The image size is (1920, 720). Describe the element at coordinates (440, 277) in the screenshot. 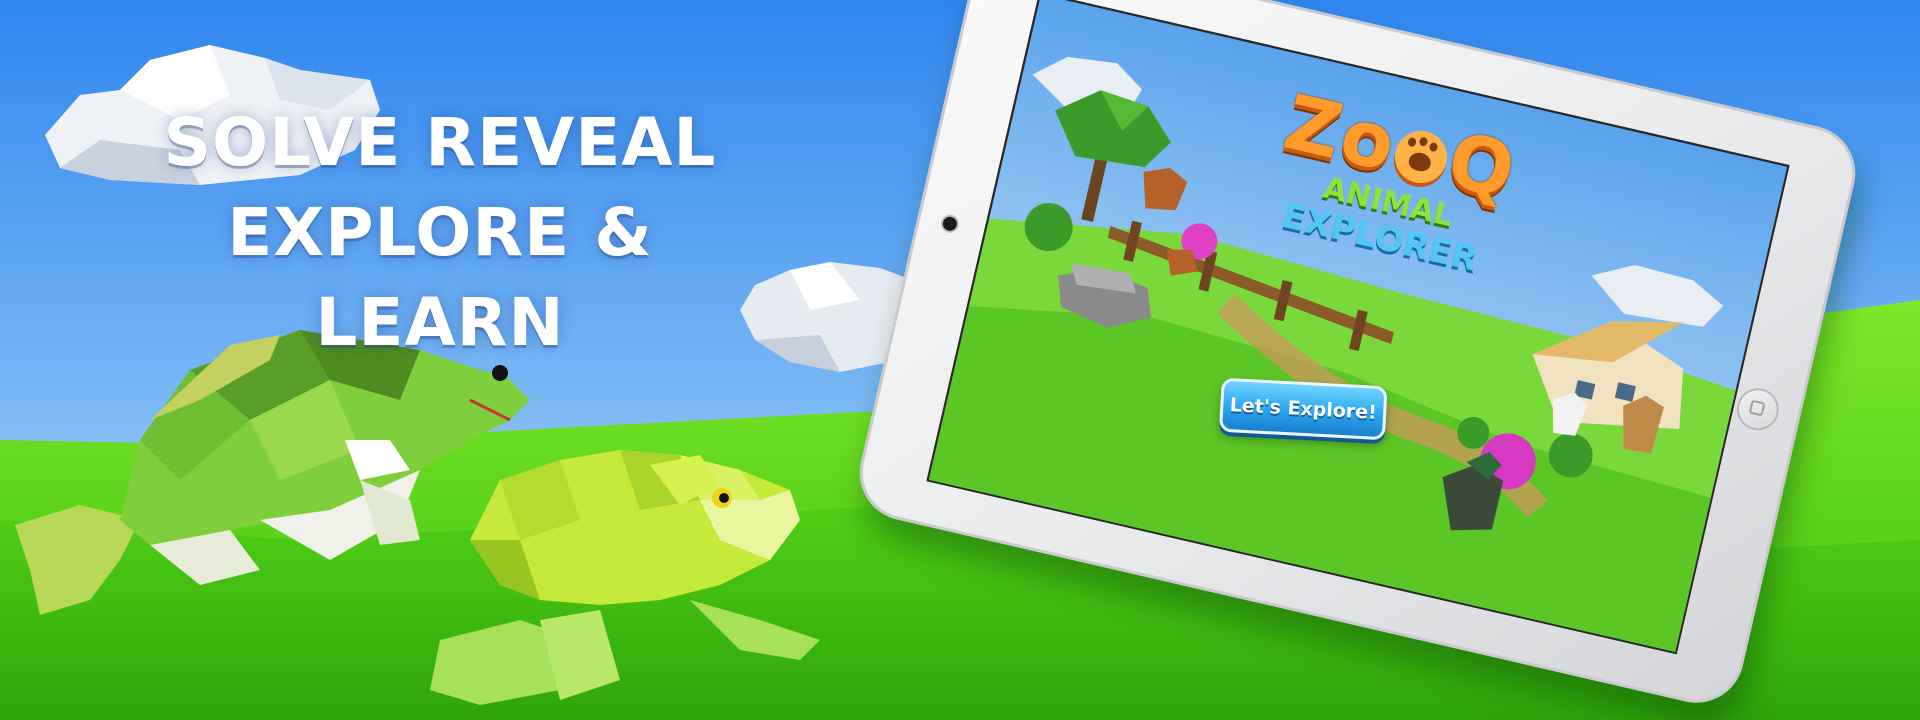

I see `headline-line-2: EXPLORE & LEARN` at that location.